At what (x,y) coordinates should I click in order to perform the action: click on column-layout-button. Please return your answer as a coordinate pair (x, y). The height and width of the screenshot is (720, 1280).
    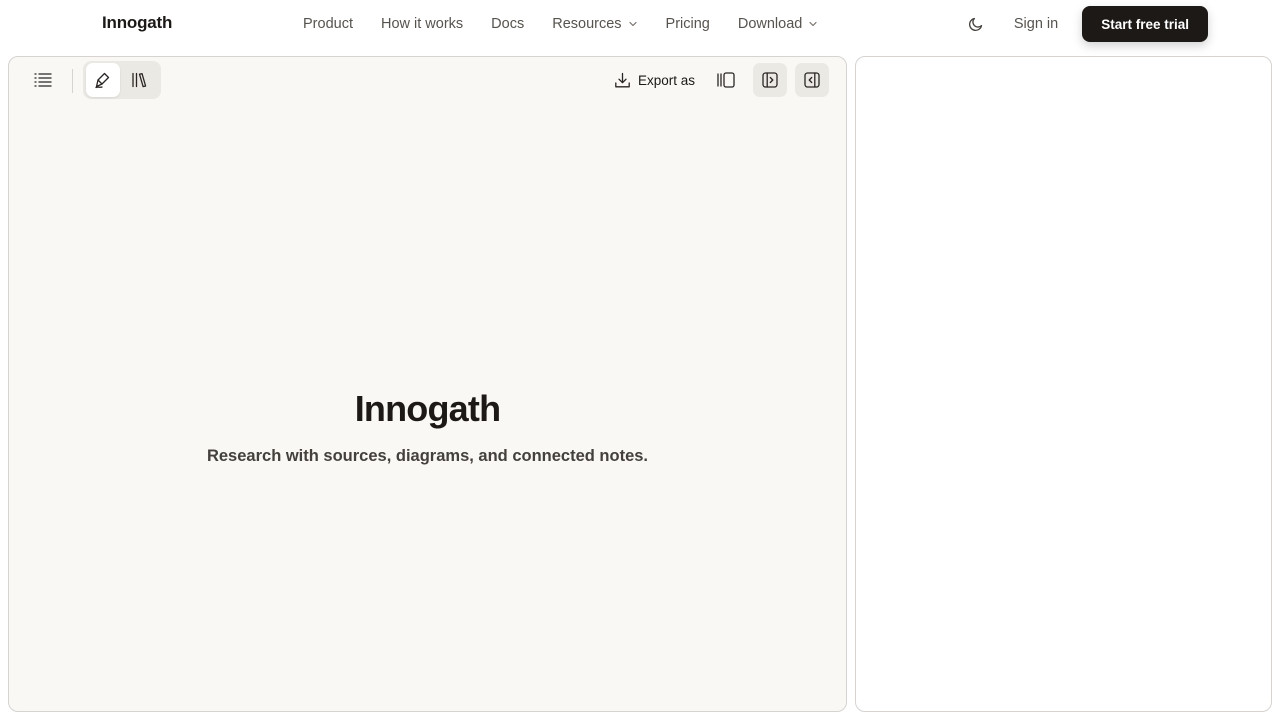
    Looking at the image, I should click on (726, 80).